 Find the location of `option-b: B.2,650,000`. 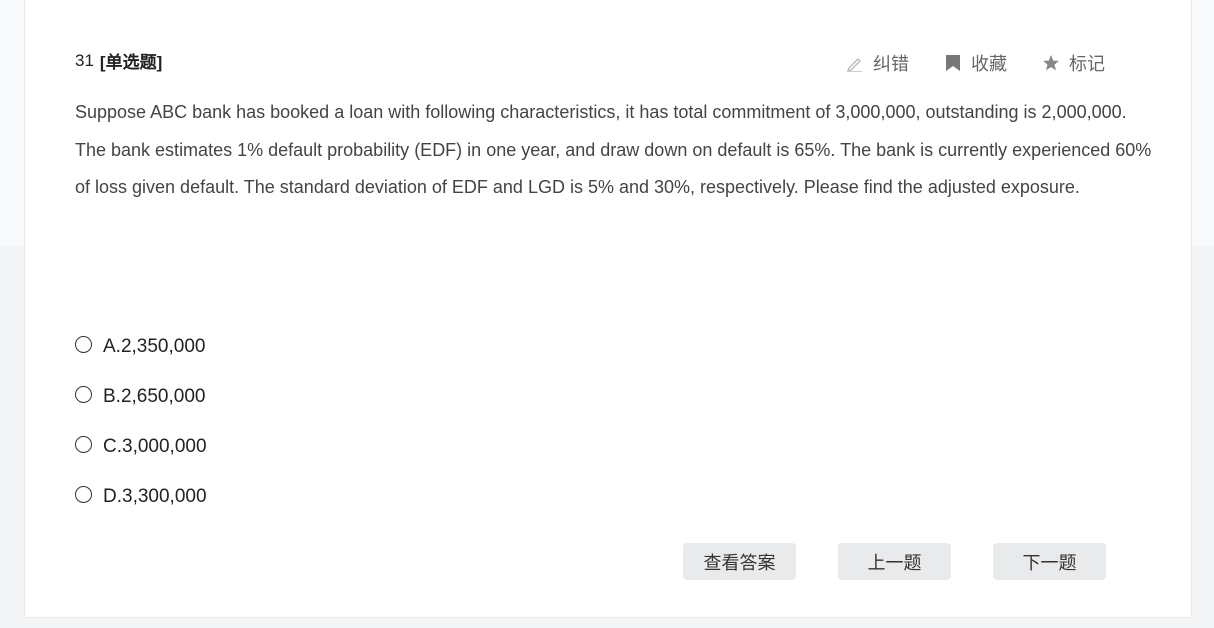

option-b: B.2,650,000 is located at coordinates (141, 397).